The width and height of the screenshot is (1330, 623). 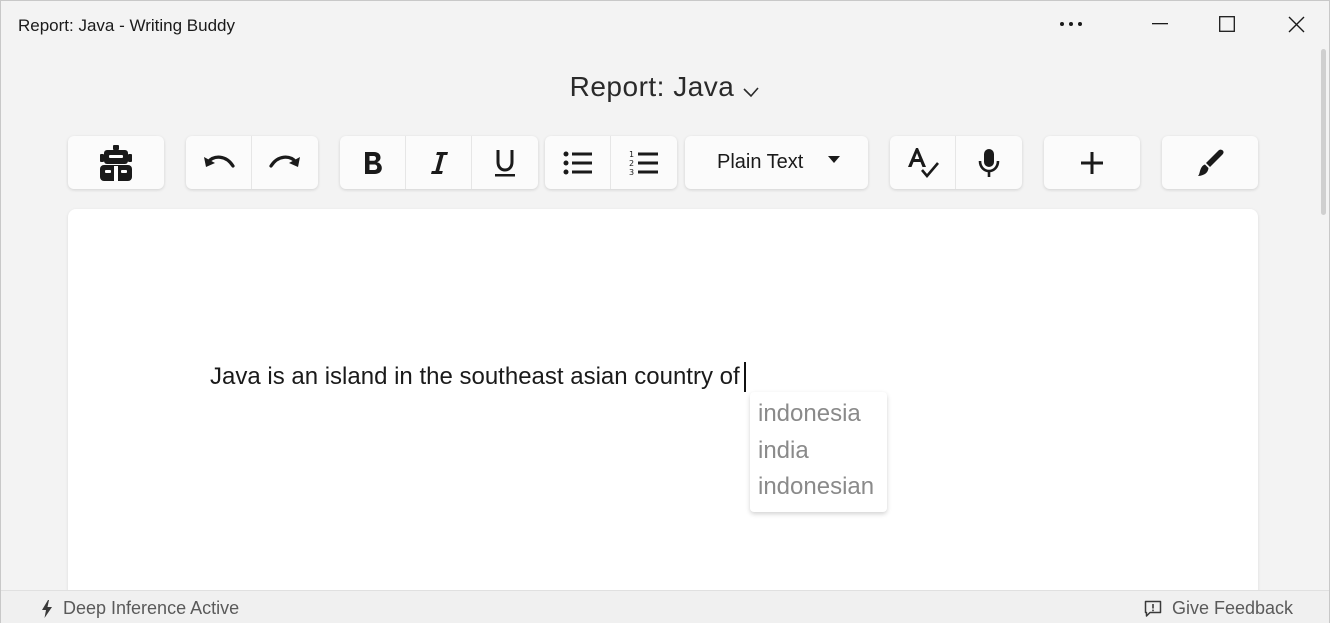 I want to click on svg-text: 3, so click(x=631, y=172).